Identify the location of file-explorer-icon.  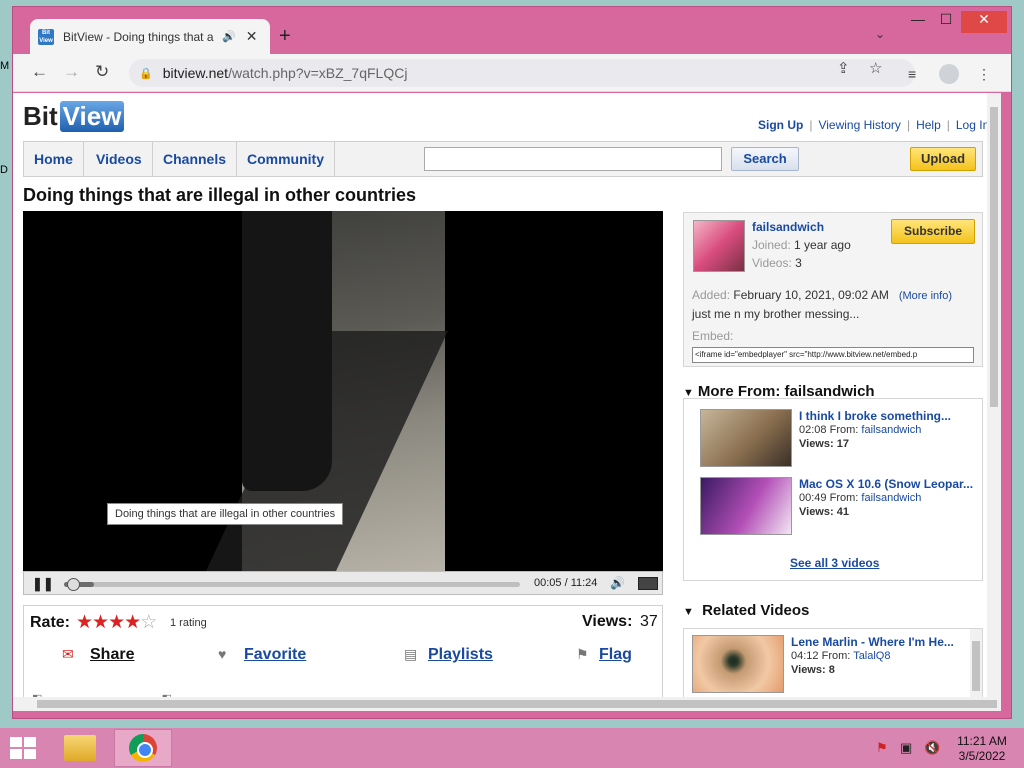
(80, 748).